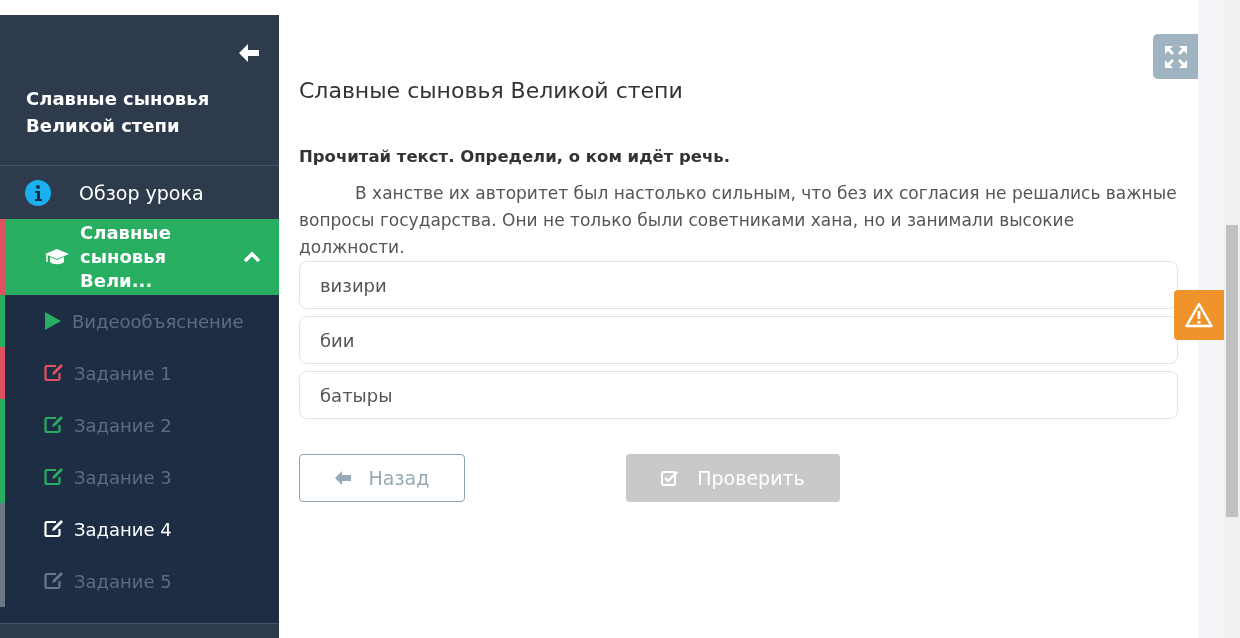 The width and height of the screenshot is (1240, 638). What do you see at coordinates (139, 529) in the screenshot?
I see `lesson-step-item: Задание 4` at bounding box center [139, 529].